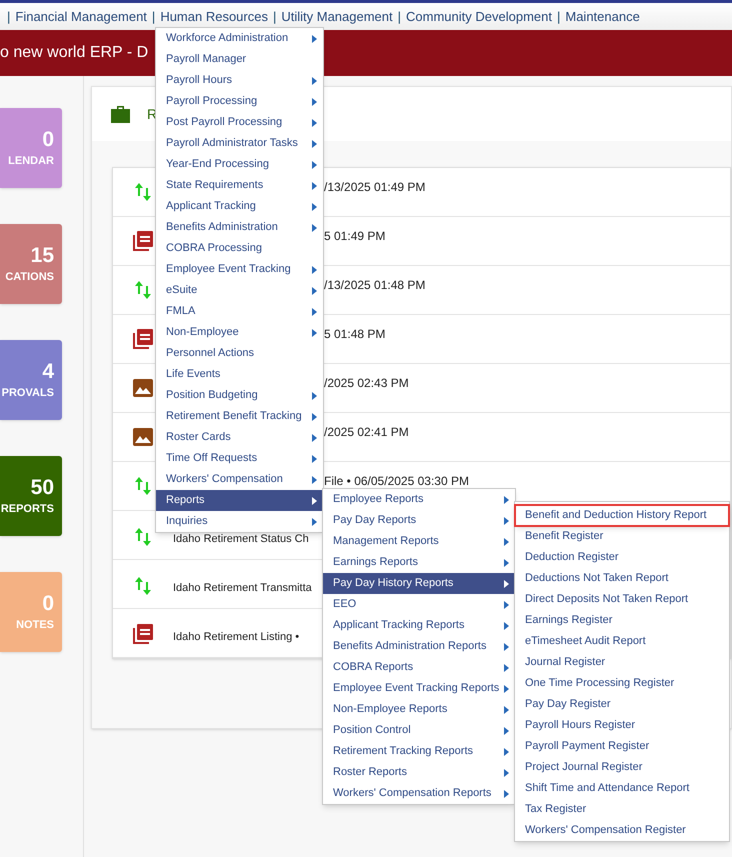  Describe the element at coordinates (35, 625) in the screenshot. I see `tile-label: NOTES` at that location.